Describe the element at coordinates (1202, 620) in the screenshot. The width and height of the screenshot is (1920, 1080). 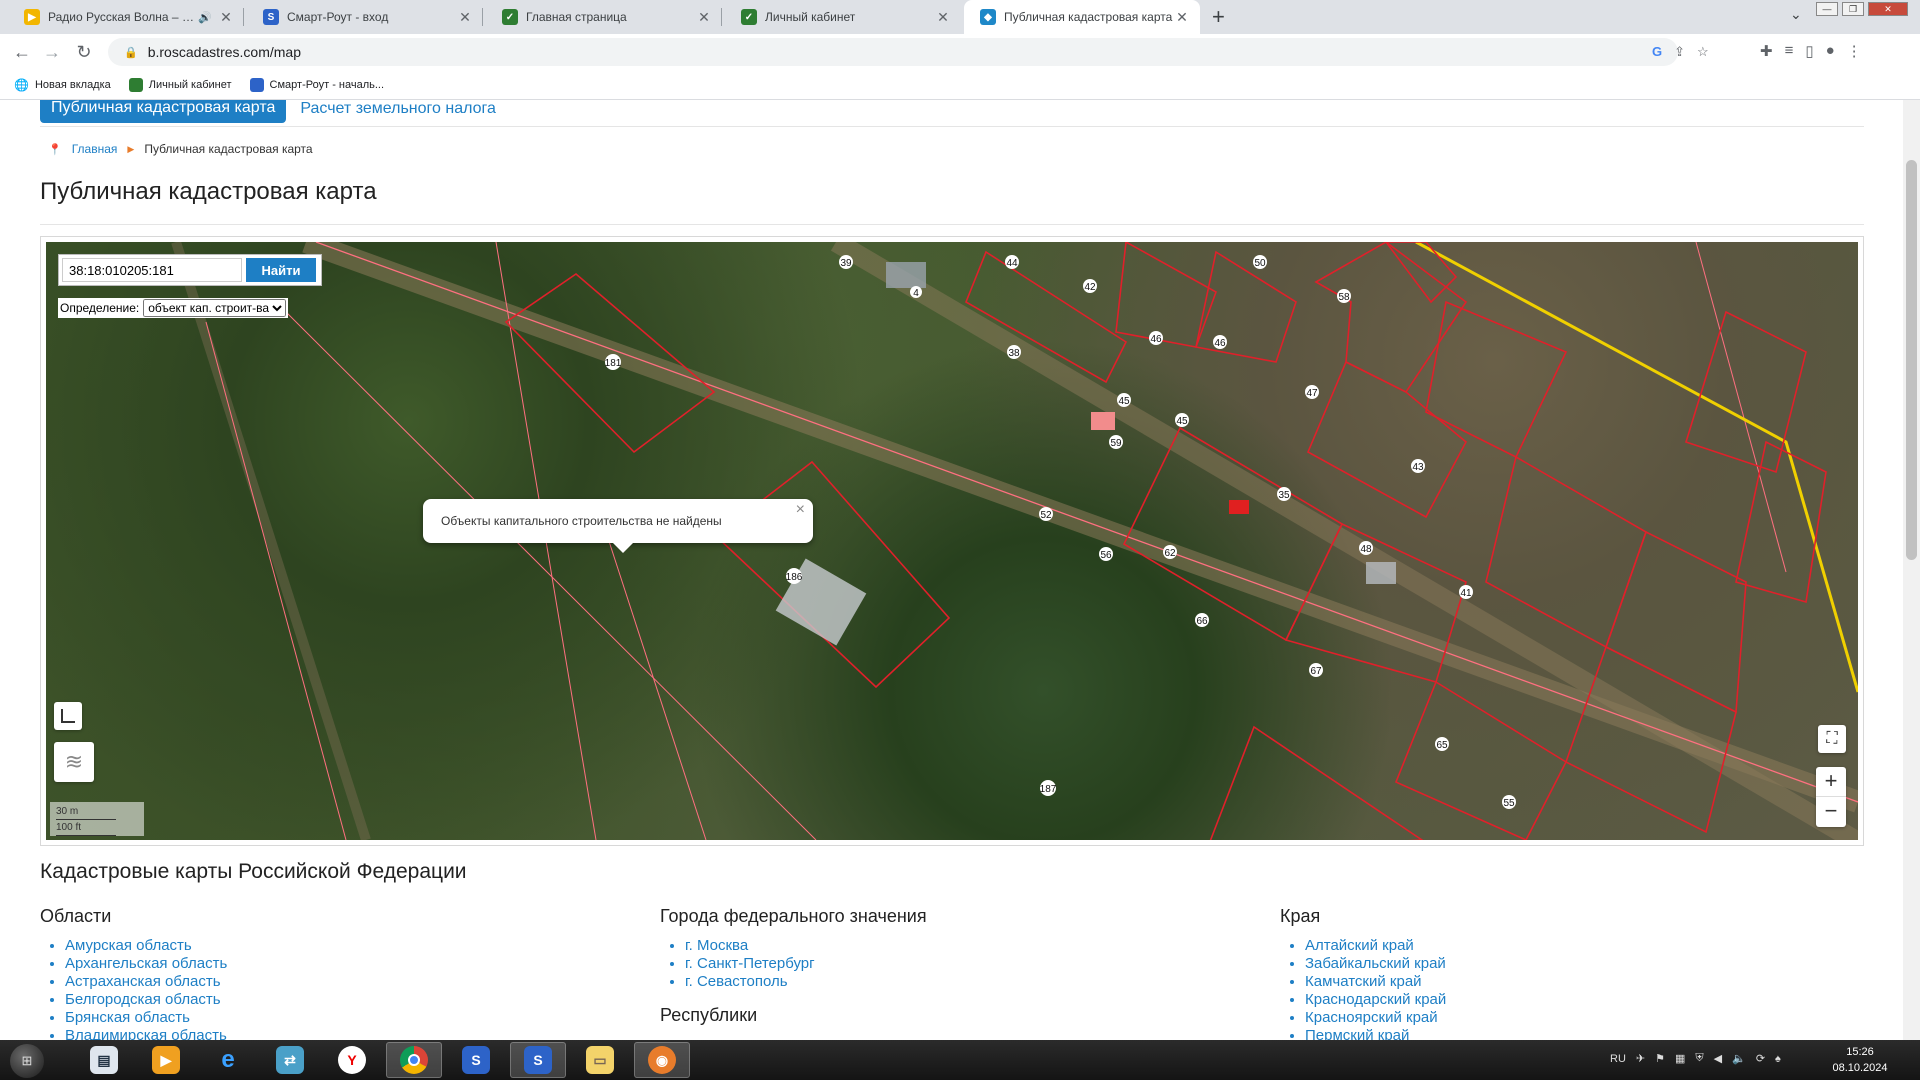
I see `parcel-label: 66` at that location.